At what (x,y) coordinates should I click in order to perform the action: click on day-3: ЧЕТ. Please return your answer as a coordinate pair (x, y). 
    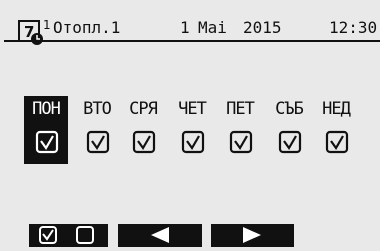
    Looking at the image, I should click on (192, 130).